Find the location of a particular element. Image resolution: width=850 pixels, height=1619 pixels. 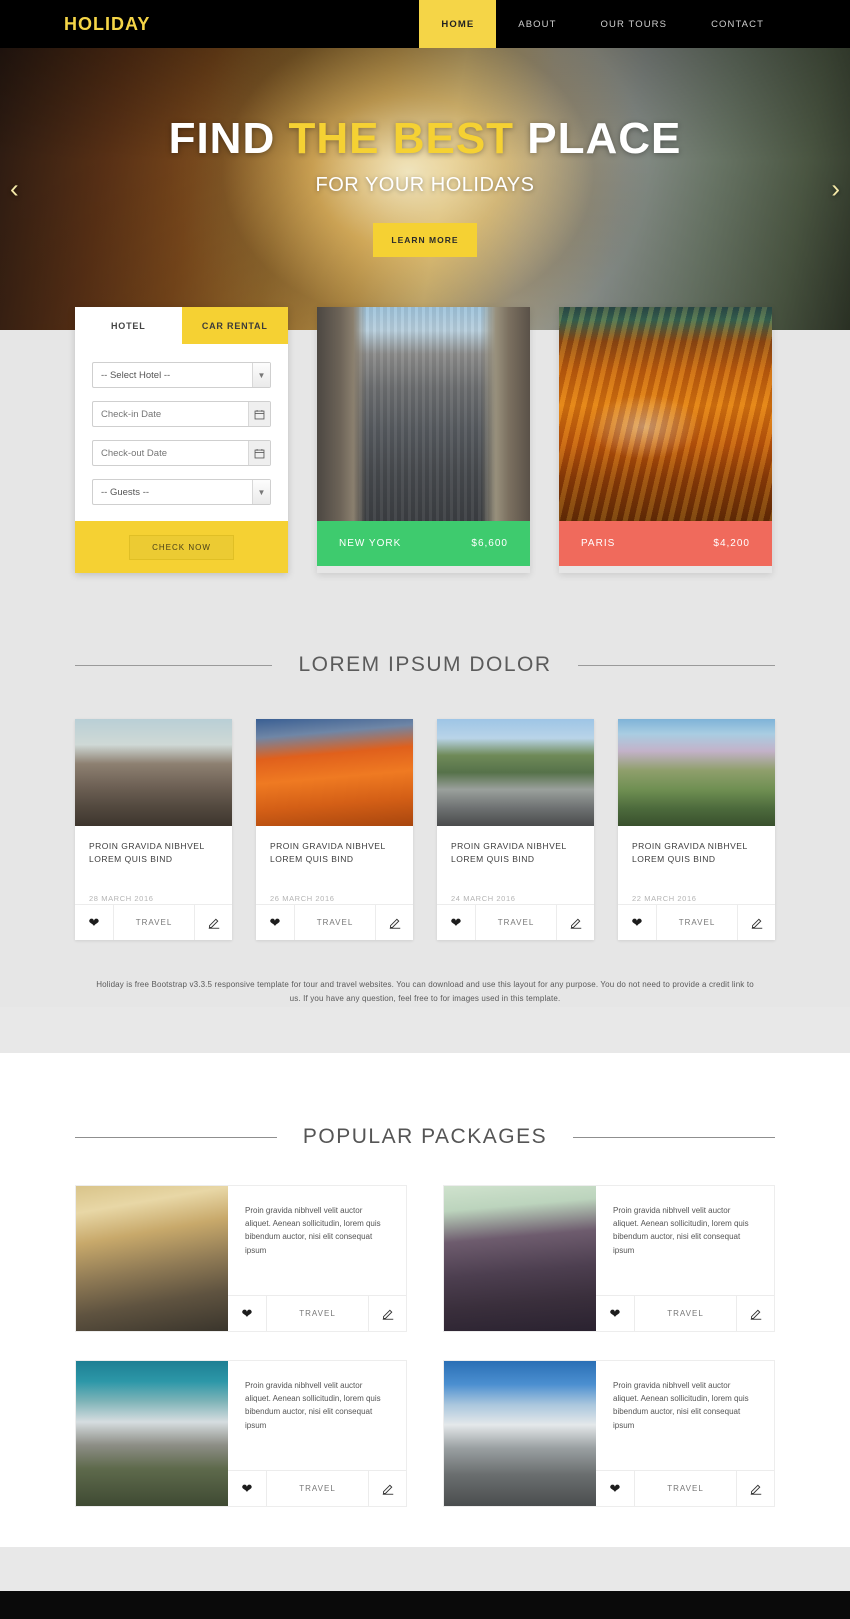

package-footer-4: ❤ TRAVEL is located at coordinates (685, 1488).